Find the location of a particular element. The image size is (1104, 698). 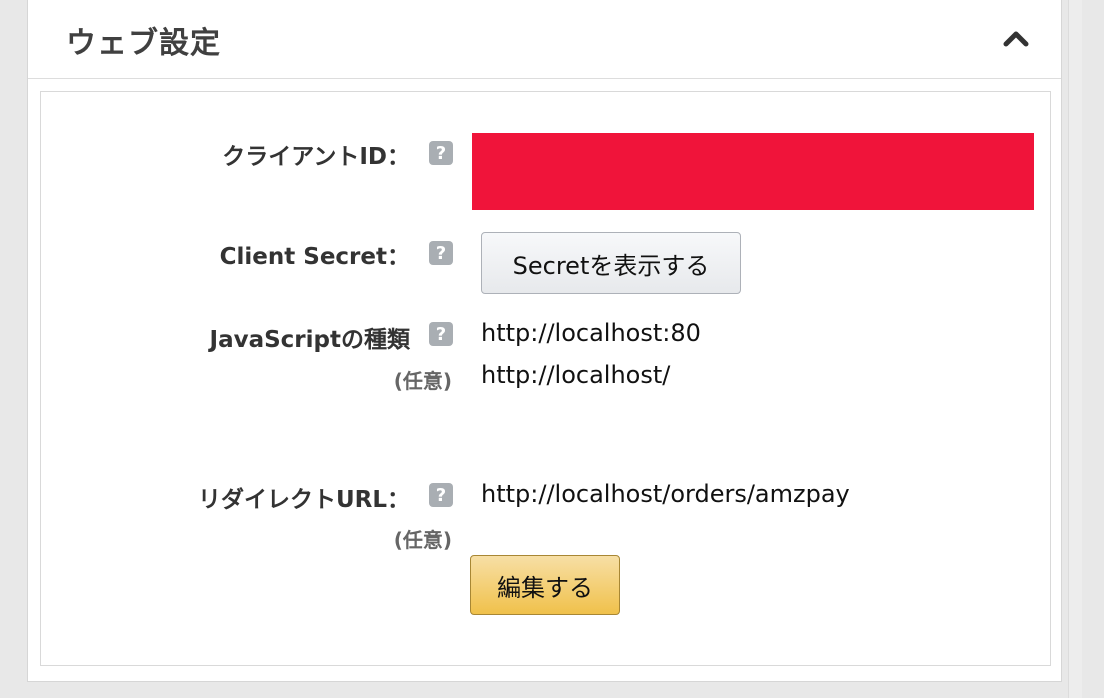

scrollbar-track is located at coordinates (1075, 349).